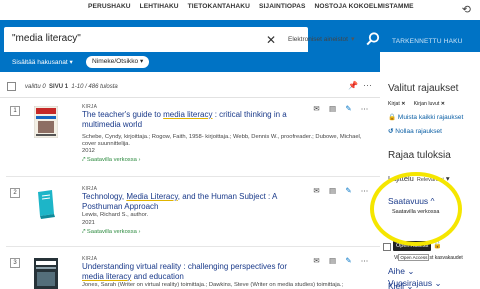 Image resolution: width=480 pixels, height=289 pixels. I want to click on lock-icon: 🔒, so click(392, 117).